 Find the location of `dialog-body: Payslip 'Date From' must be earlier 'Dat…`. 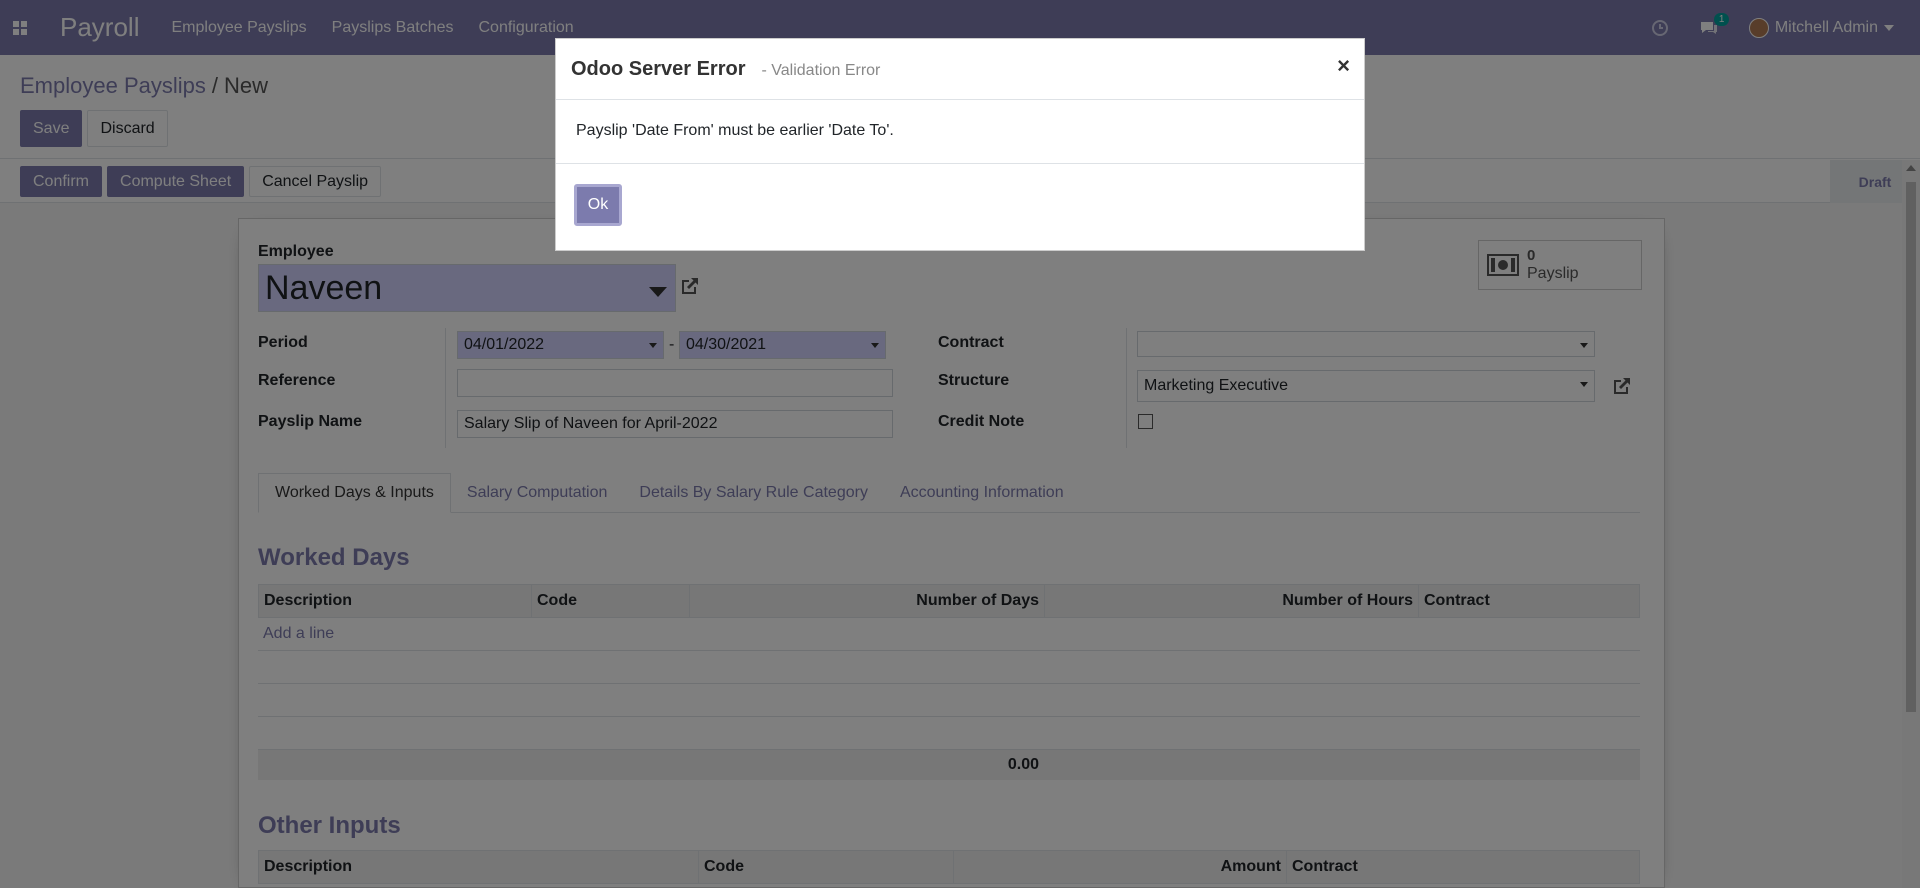

dialog-body: Payslip 'Date From' must be earlier 'Dat… is located at coordinates (960, 132).